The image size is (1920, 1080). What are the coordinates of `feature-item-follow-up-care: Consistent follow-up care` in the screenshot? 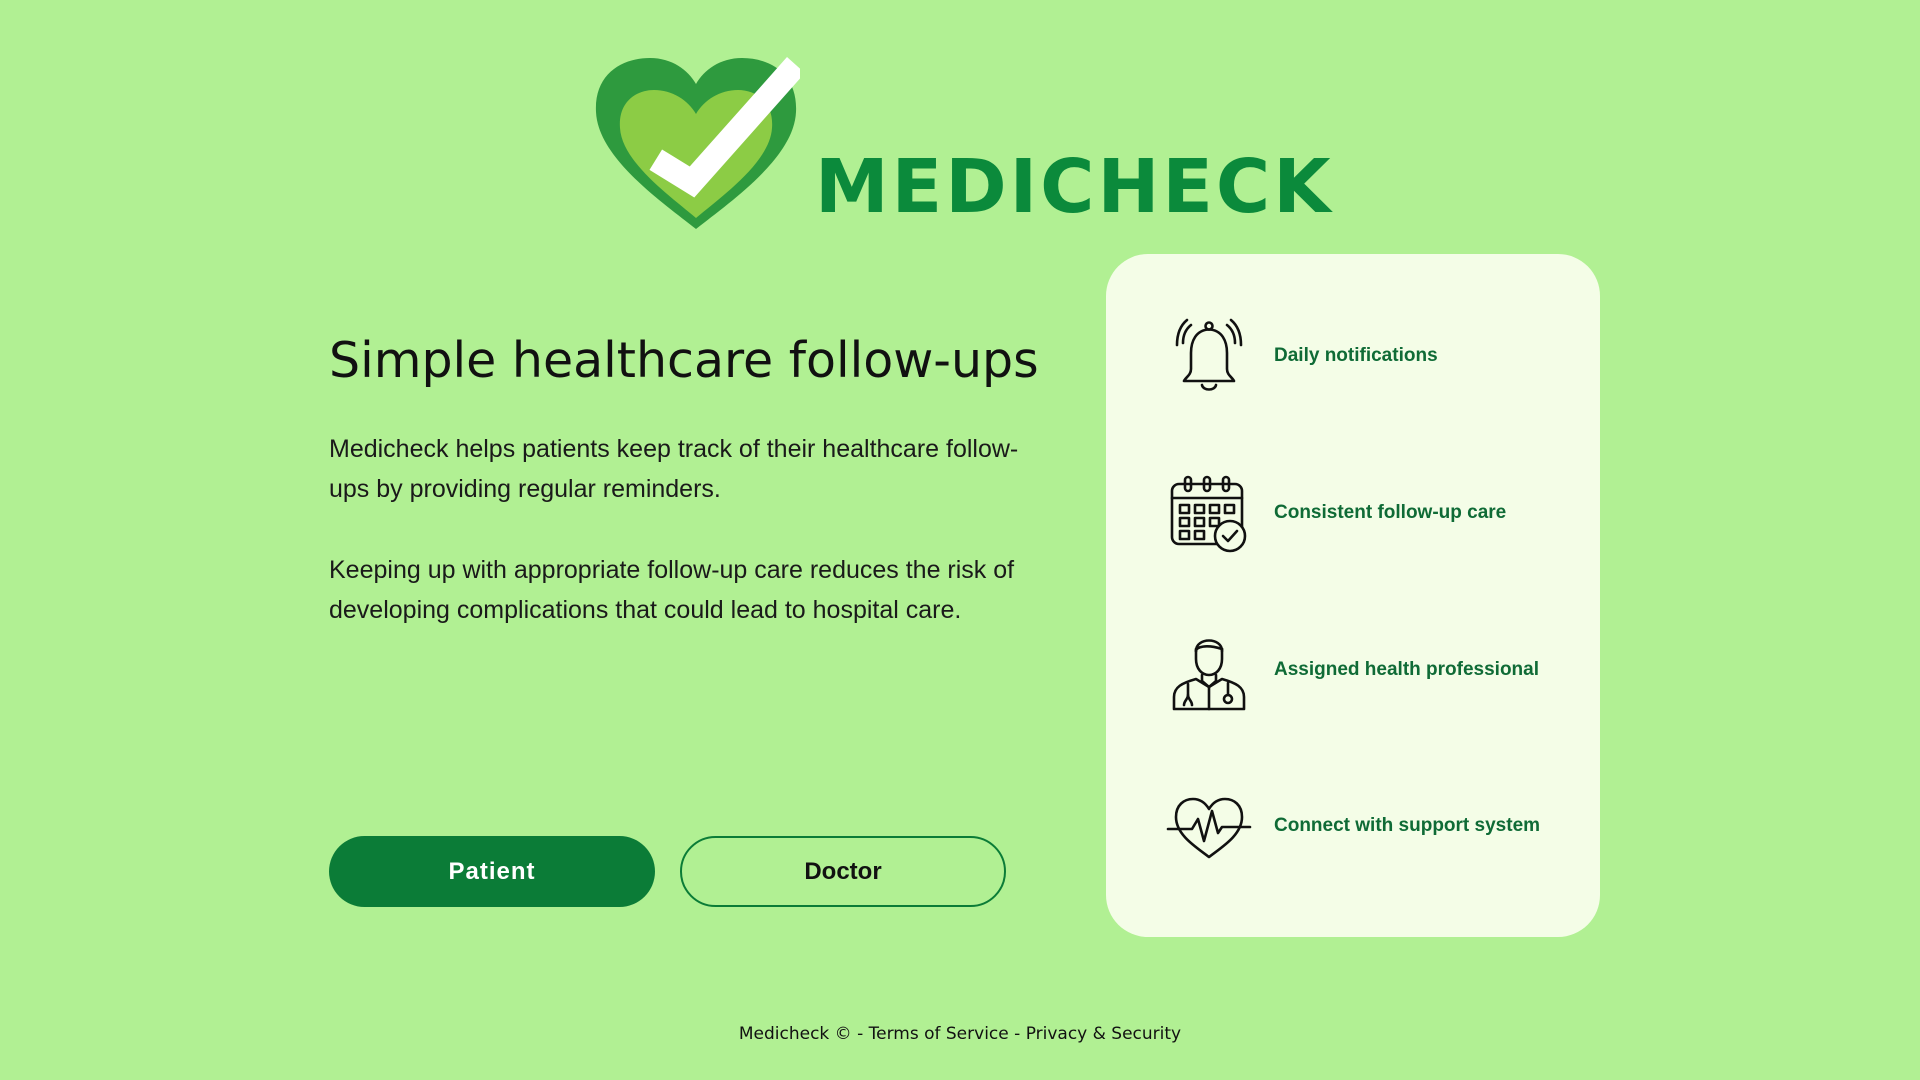 It's located at (1376, 513).